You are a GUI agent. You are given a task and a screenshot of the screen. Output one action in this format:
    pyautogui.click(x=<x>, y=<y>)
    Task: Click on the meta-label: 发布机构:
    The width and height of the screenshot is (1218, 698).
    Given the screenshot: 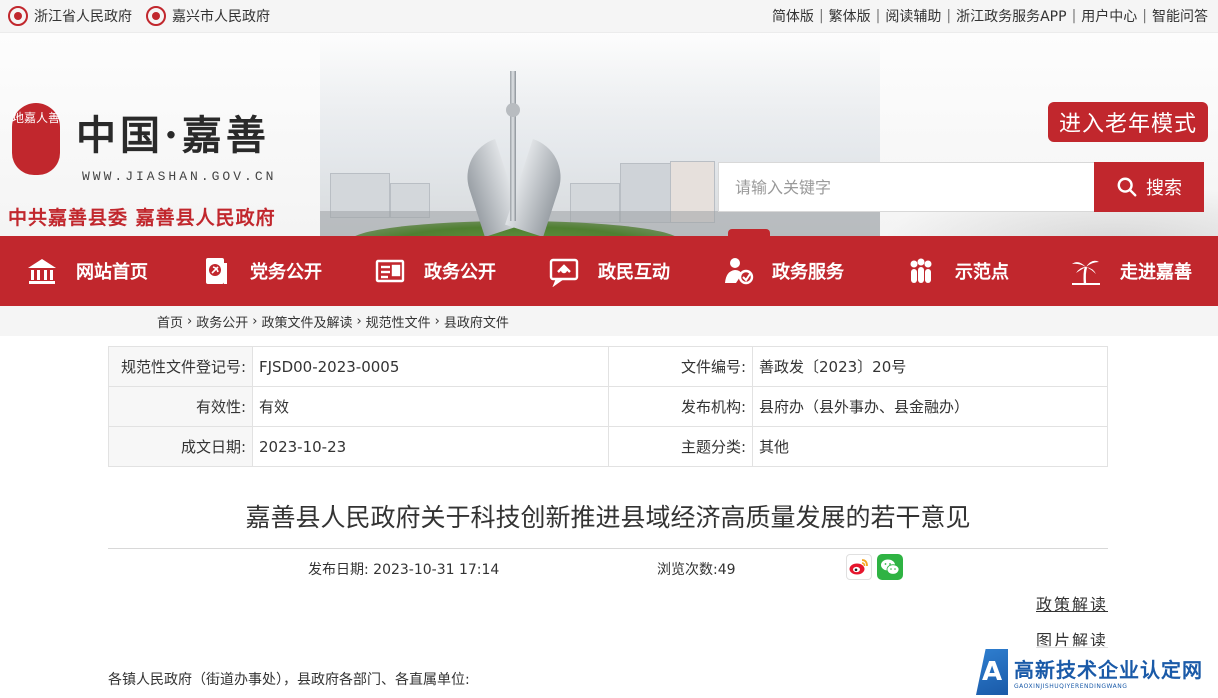 What is the action you would take?
    pyautogui.click(x=680, y=406)
    